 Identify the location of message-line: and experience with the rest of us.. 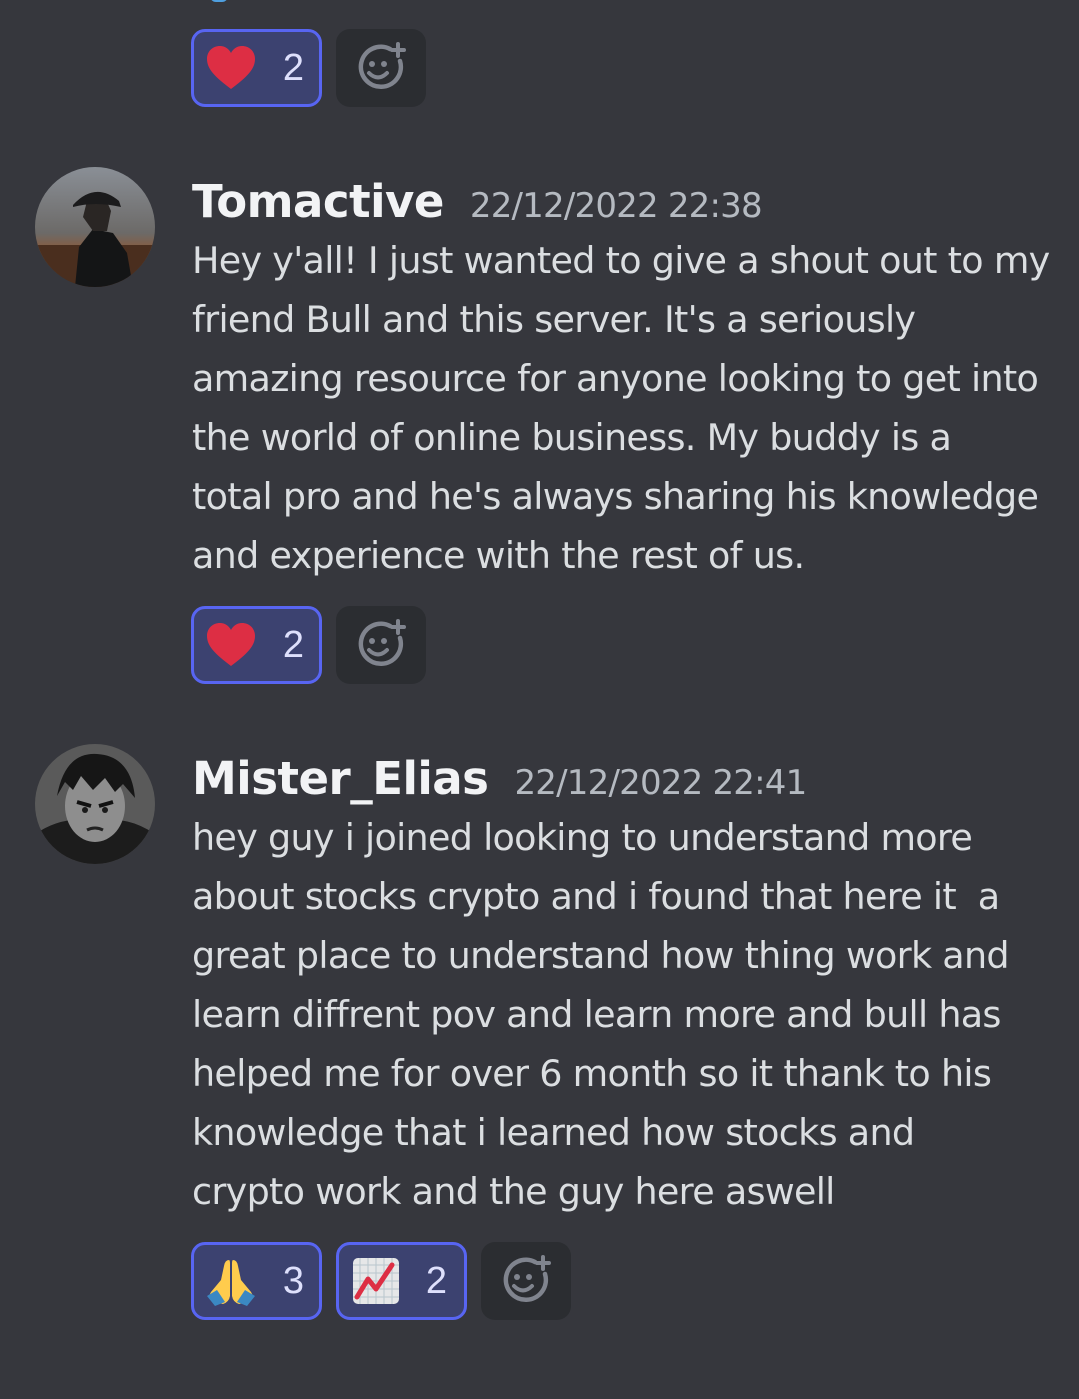
(498, 555).